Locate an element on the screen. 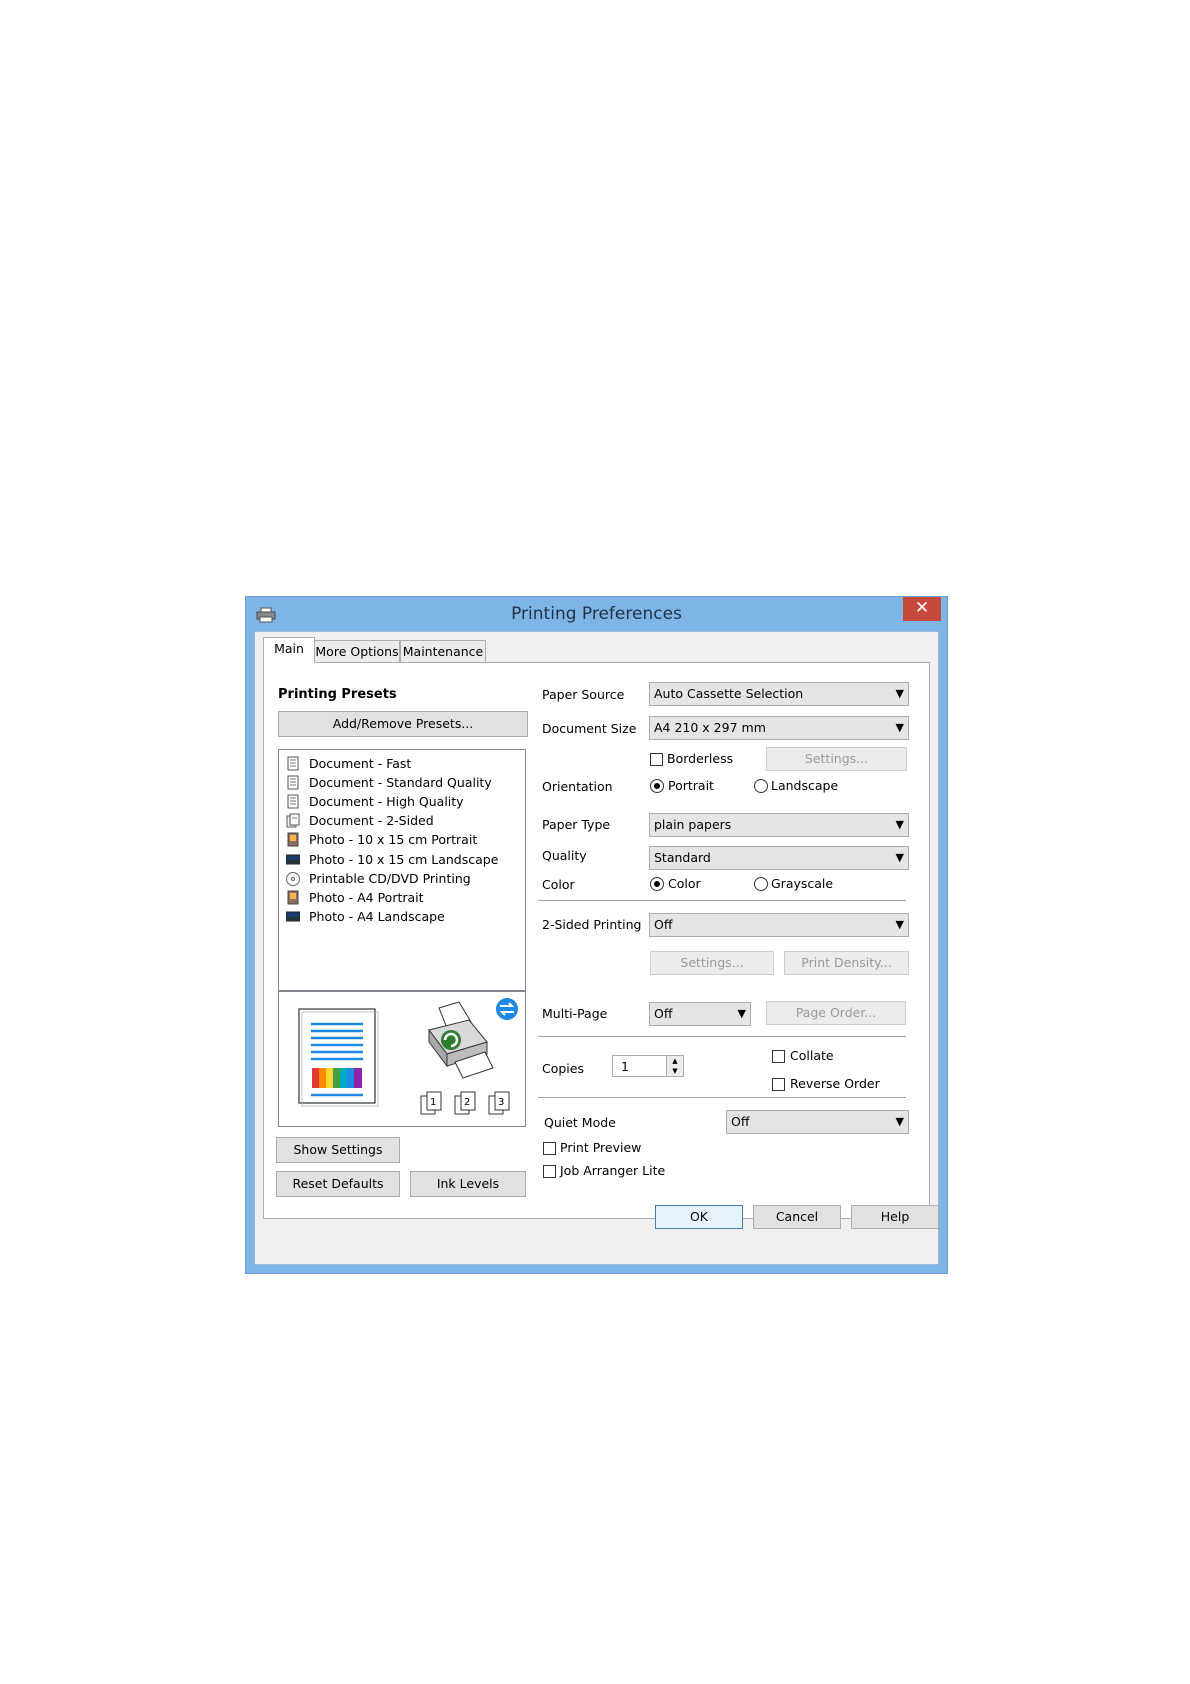 Image resolution: width=1190 pixels, height=1684 pixels. job-arranger-lite-checkbox is located at coordinates (549, 1171).